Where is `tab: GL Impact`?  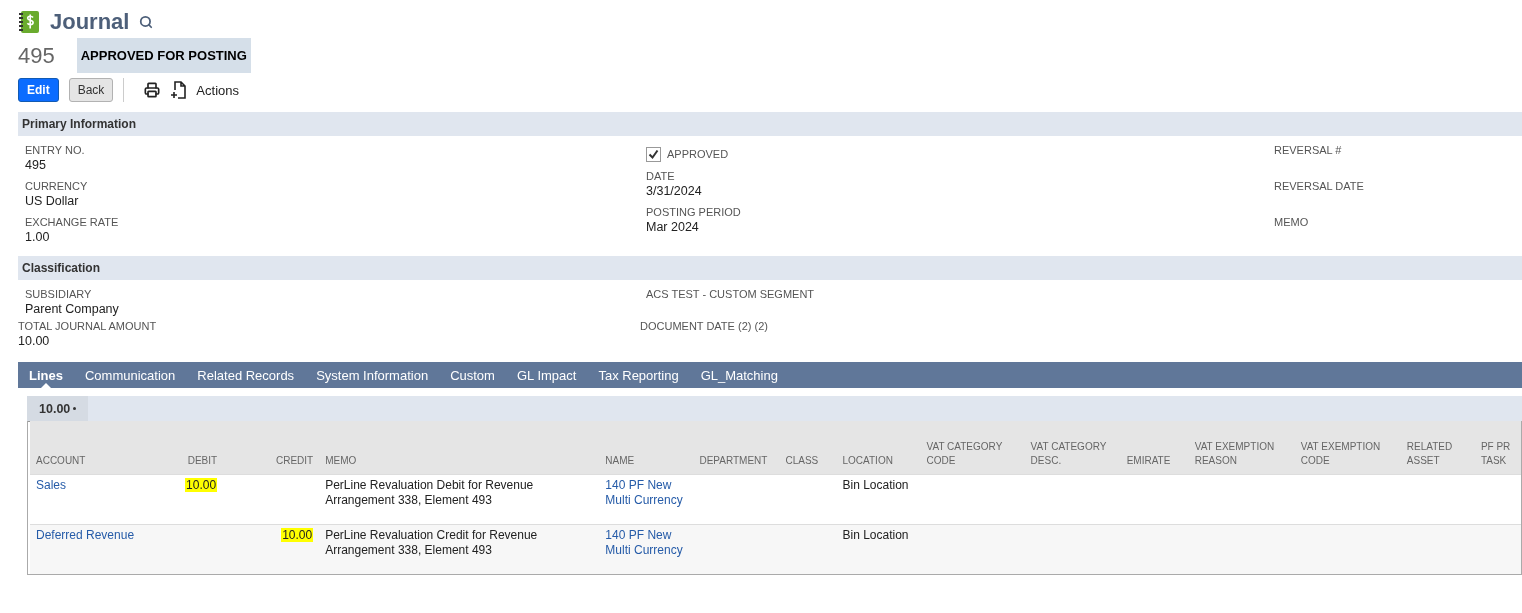
tab: GL Impact is located at coordinates (546, 375).